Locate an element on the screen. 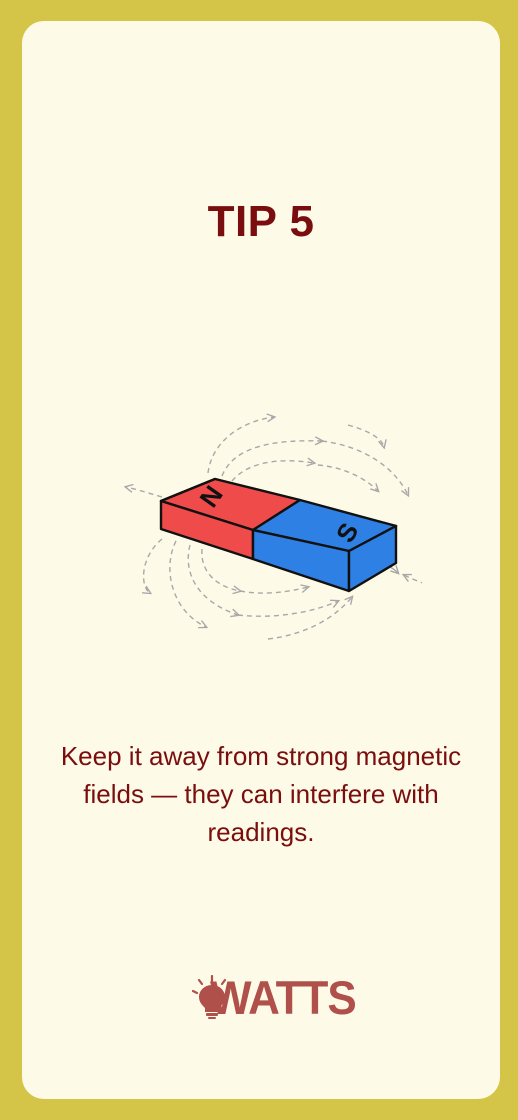  magnet-illustration: N S is located at coordinates (268, 526).